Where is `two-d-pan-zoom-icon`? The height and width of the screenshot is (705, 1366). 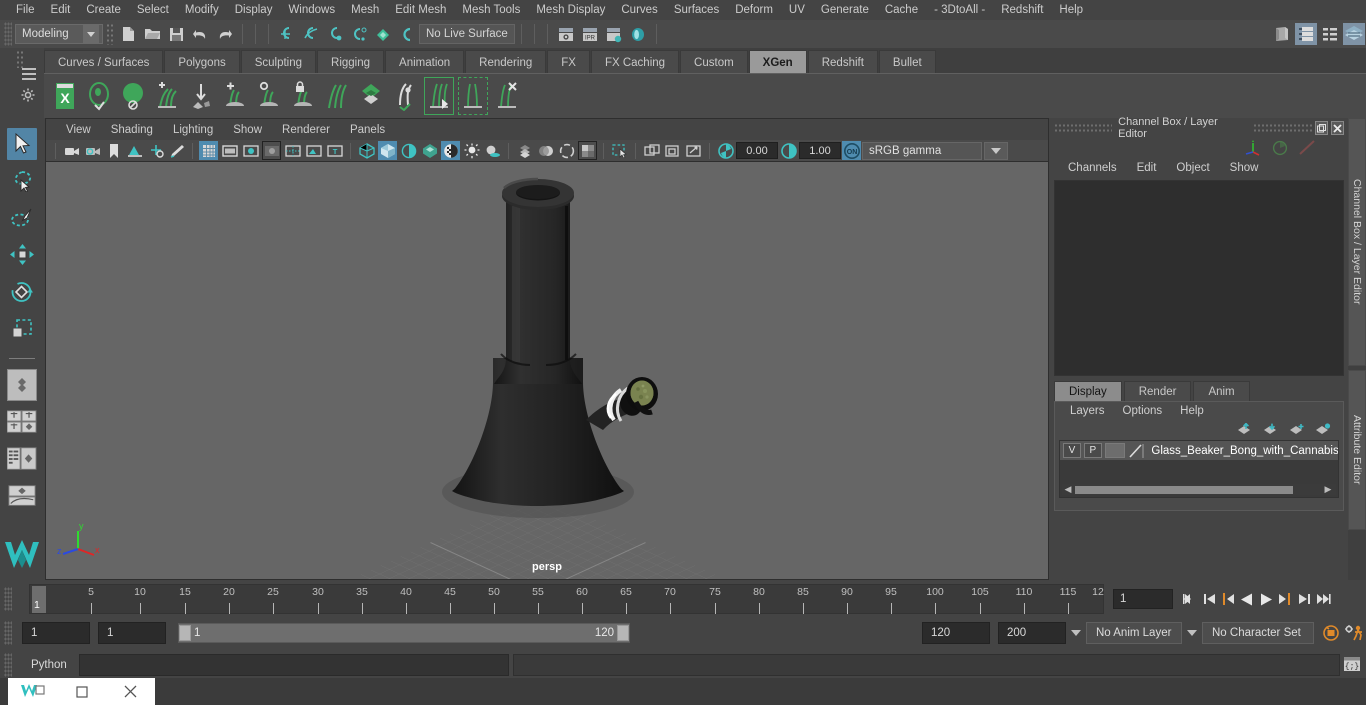 two-d-pan-zoom-icon is located at coordinates (155, 150).